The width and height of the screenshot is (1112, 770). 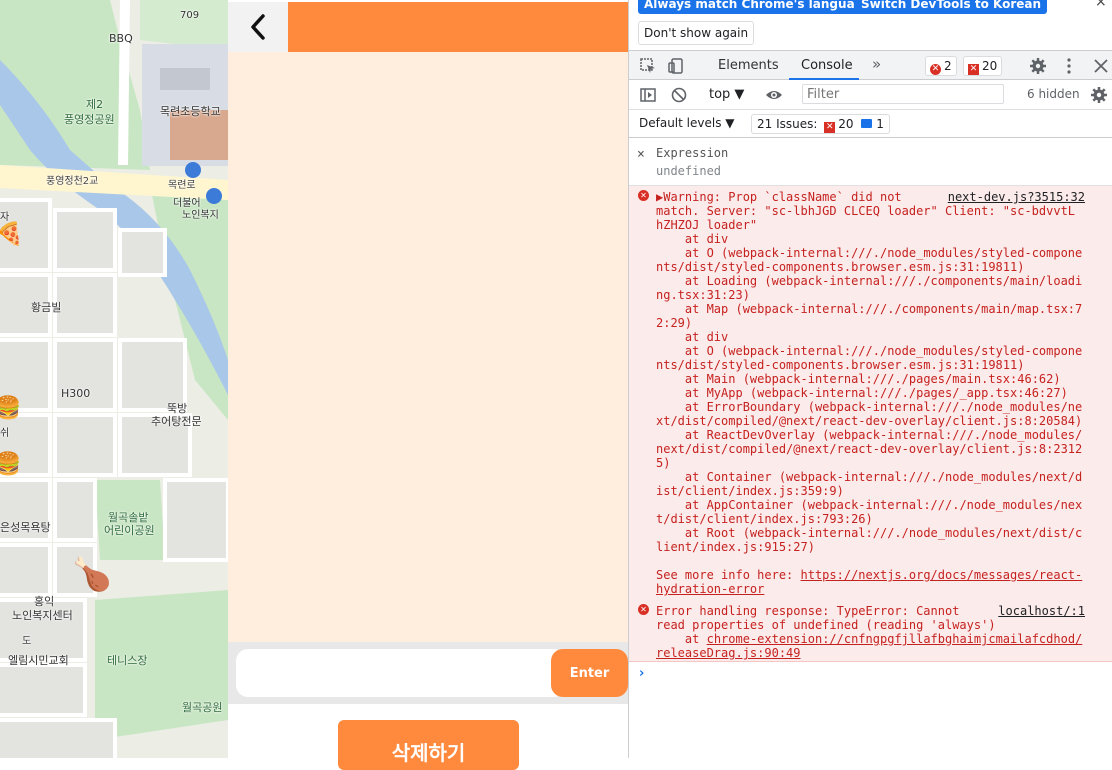 What do you see at coordinates (692, 153) in the screenshot?
I see `expression-label: Expression` at bounding box center [692, 153].